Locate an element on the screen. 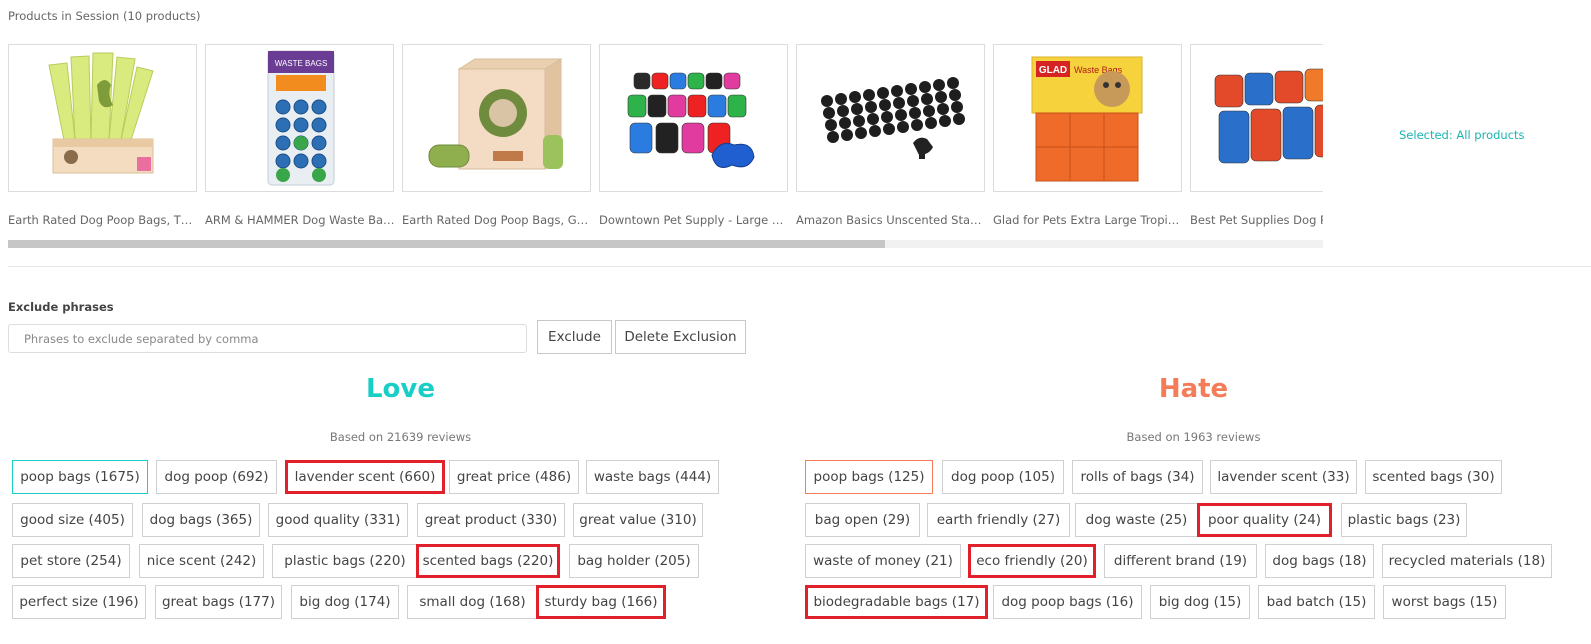 The height and width of the screenshot is (644, 1591). carousel-scroll-thumb is located at coordinates (446, 244).